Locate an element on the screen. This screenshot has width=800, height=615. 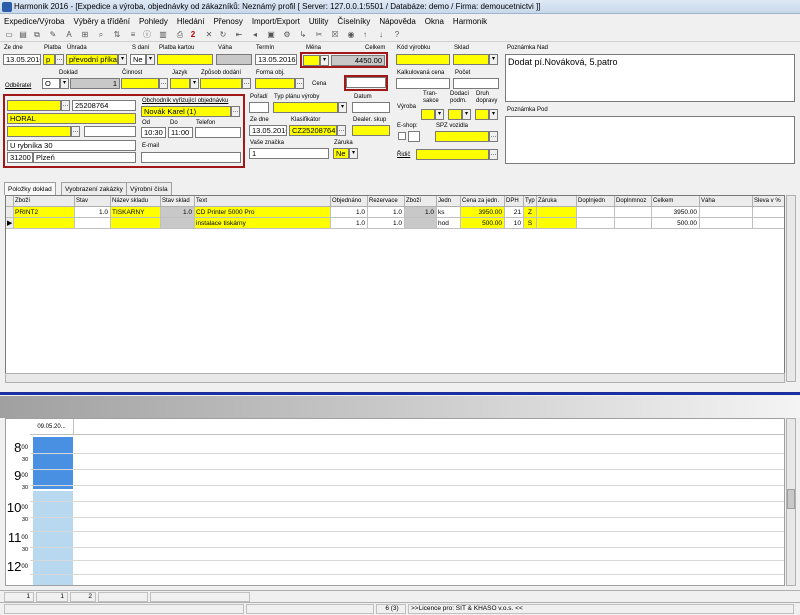
email-field is located at coordinates (191, 157).